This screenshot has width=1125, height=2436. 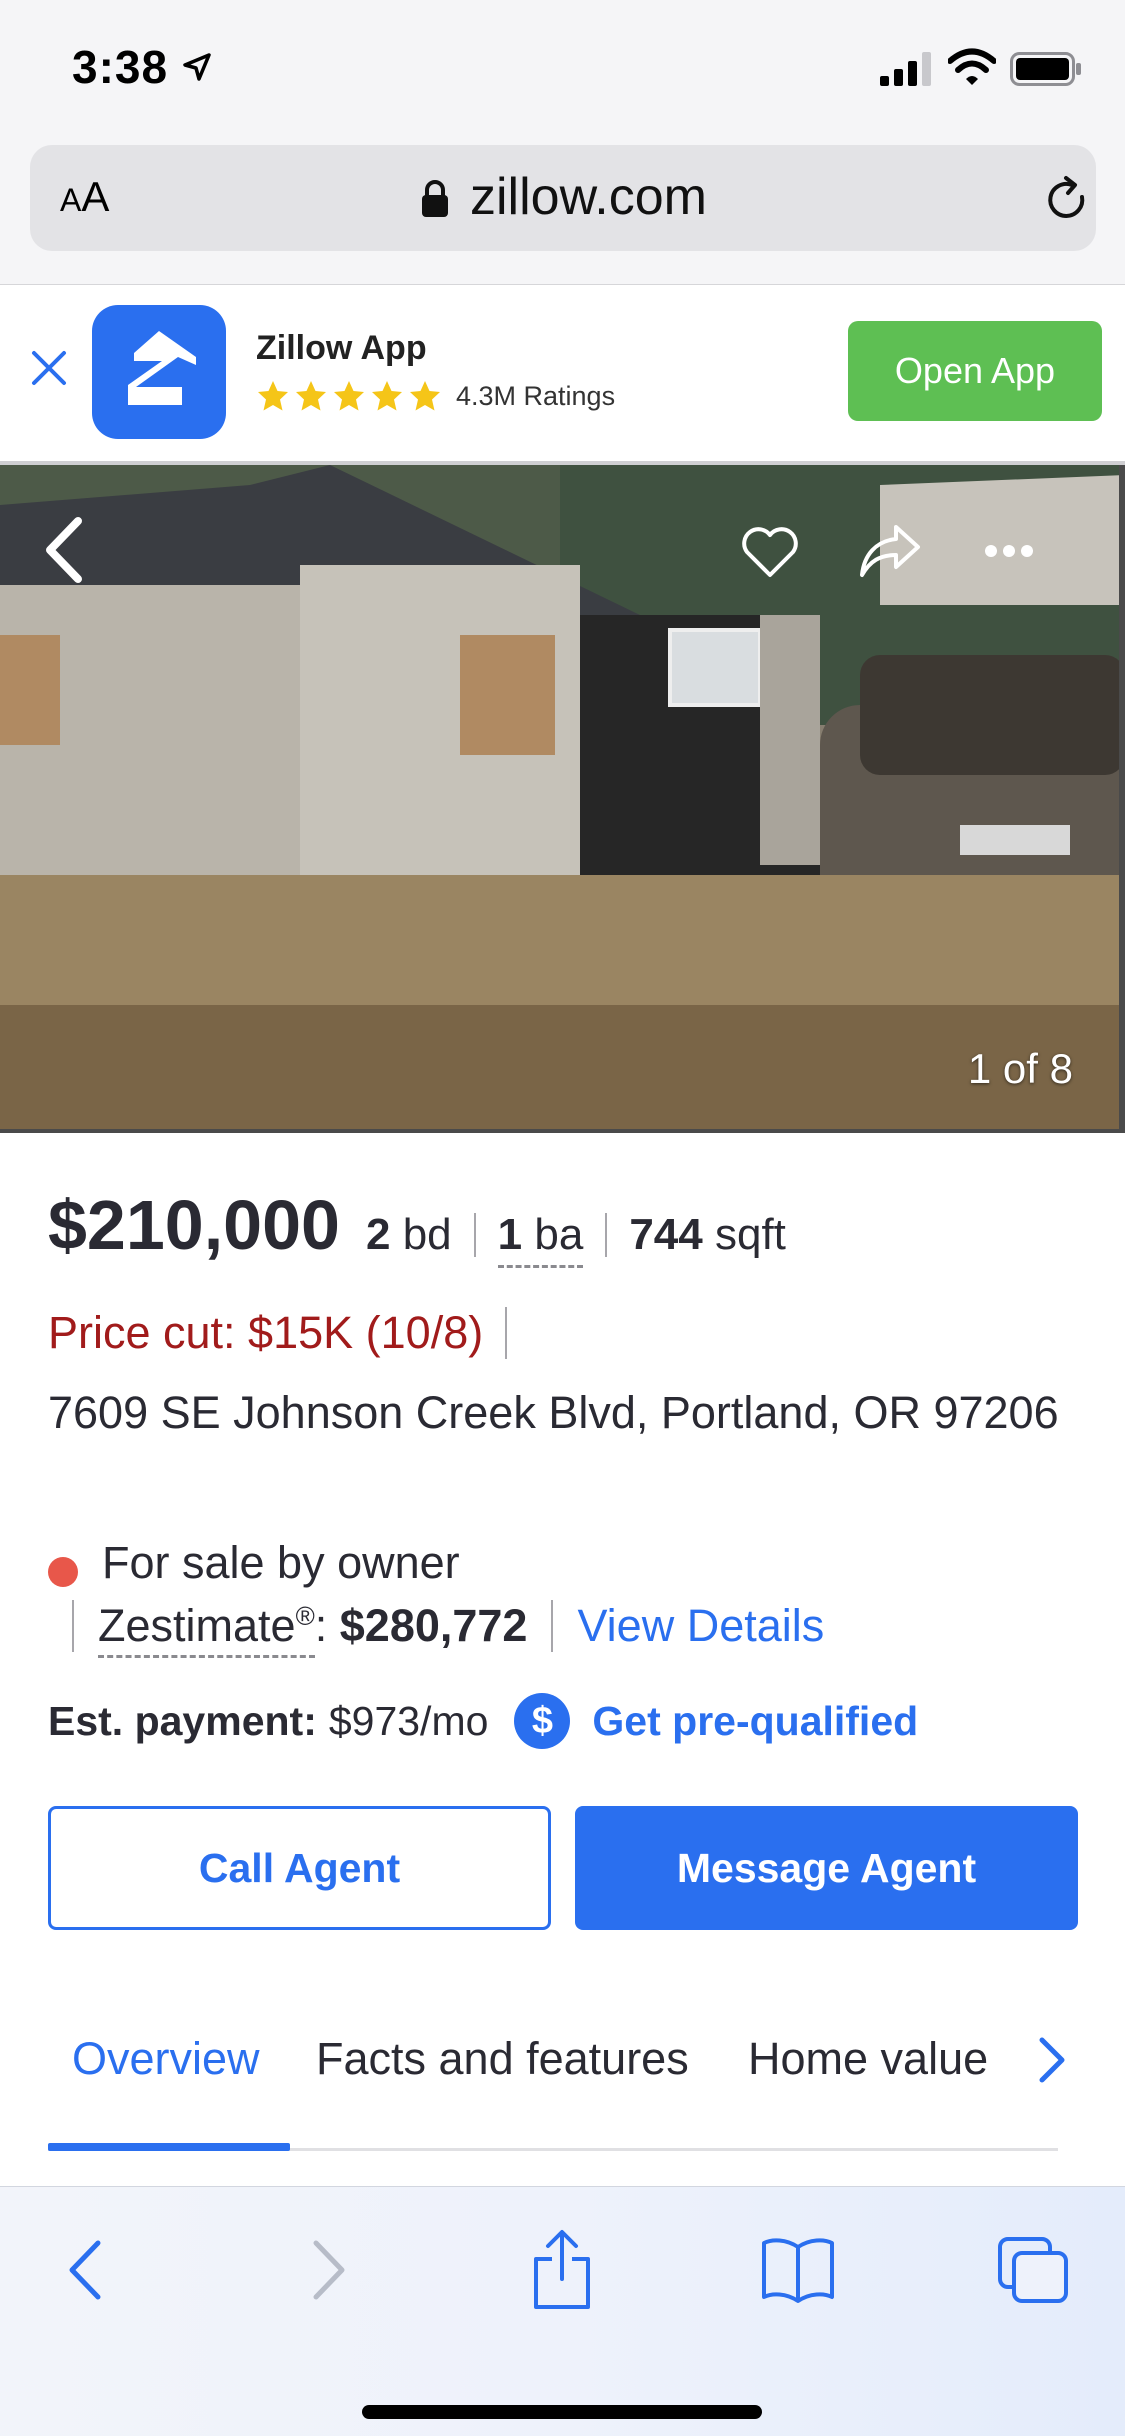 I want to click on dollar-icon: $, so click(x=542, y=1721).